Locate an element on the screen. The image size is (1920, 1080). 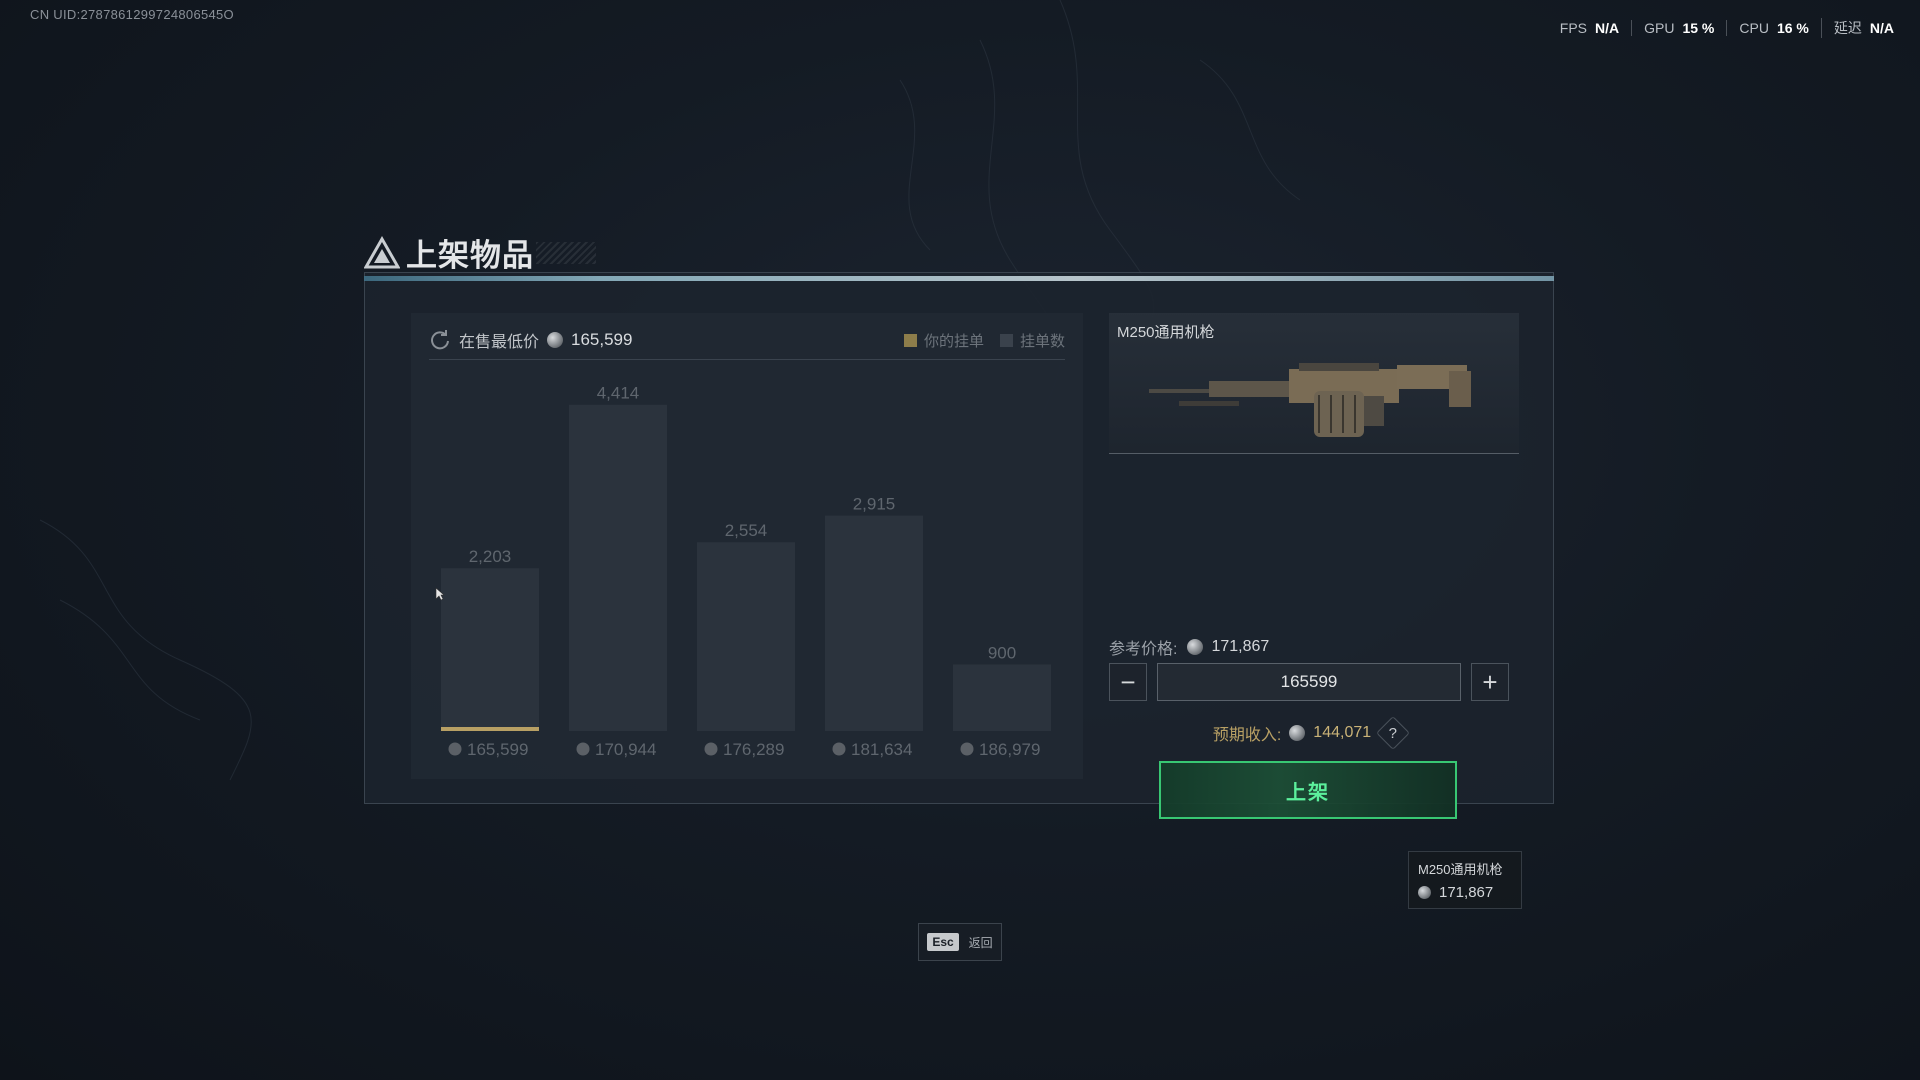
your-listing-marker is located at coordinates (490, 729).